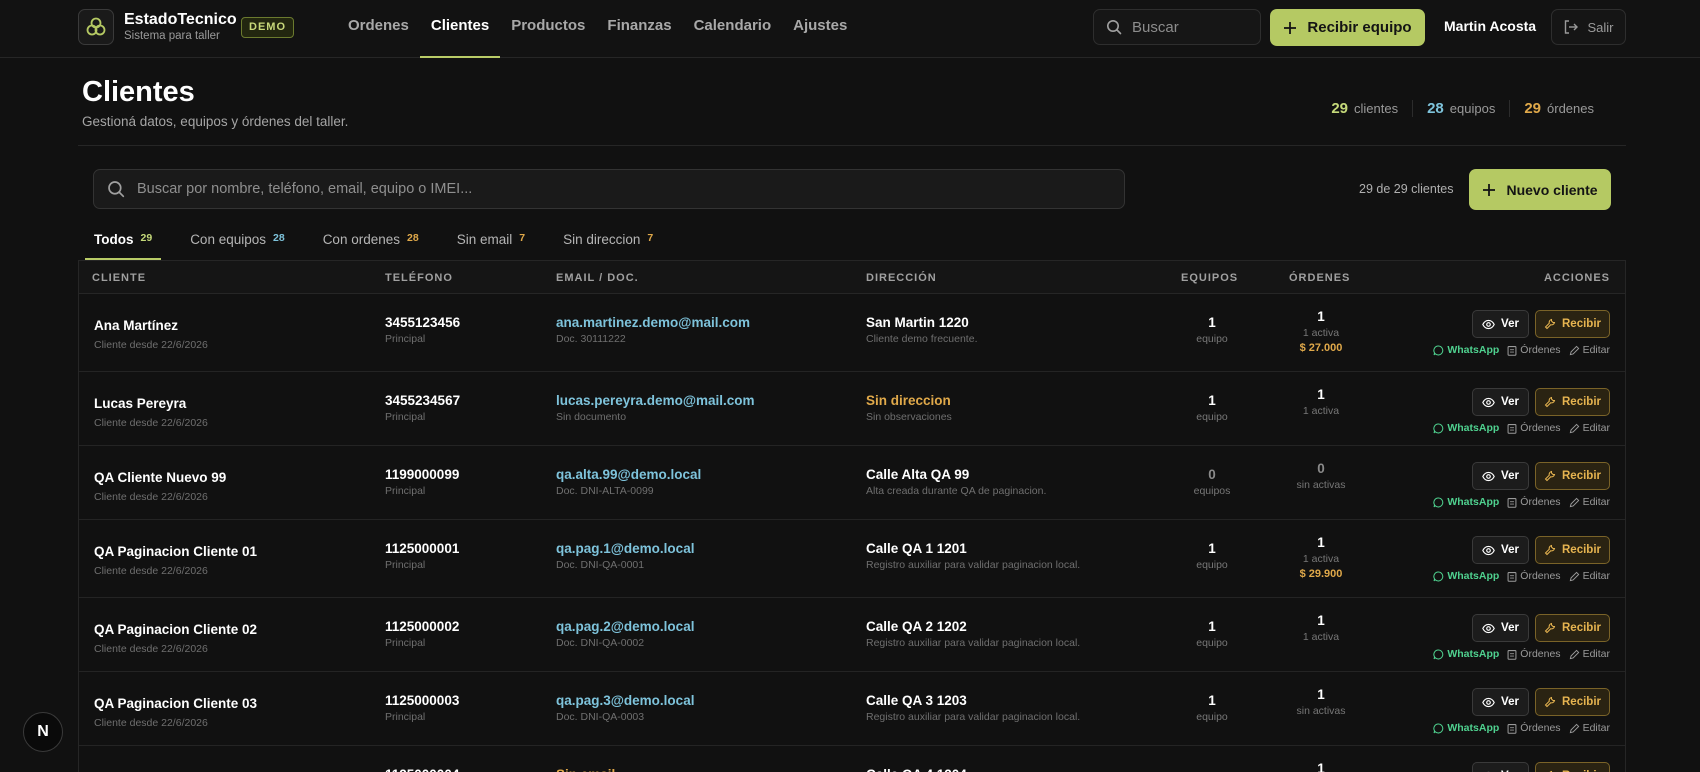 This screenshot has width=1700, height=772. Describe the element at coordinates (625, 626) in the screenshot. I see `client-email: qa.pag.2@demo.local` at that location.